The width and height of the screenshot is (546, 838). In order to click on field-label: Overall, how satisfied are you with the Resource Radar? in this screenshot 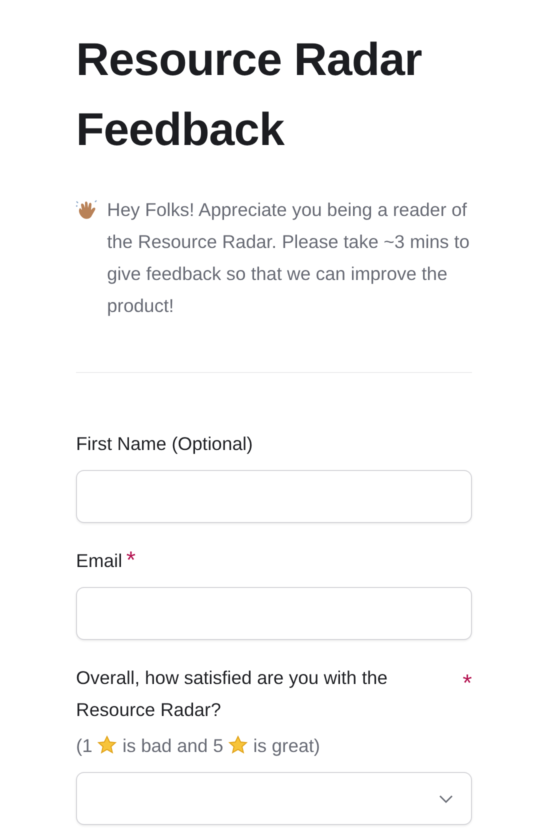, I will do `click(232, 694)`.